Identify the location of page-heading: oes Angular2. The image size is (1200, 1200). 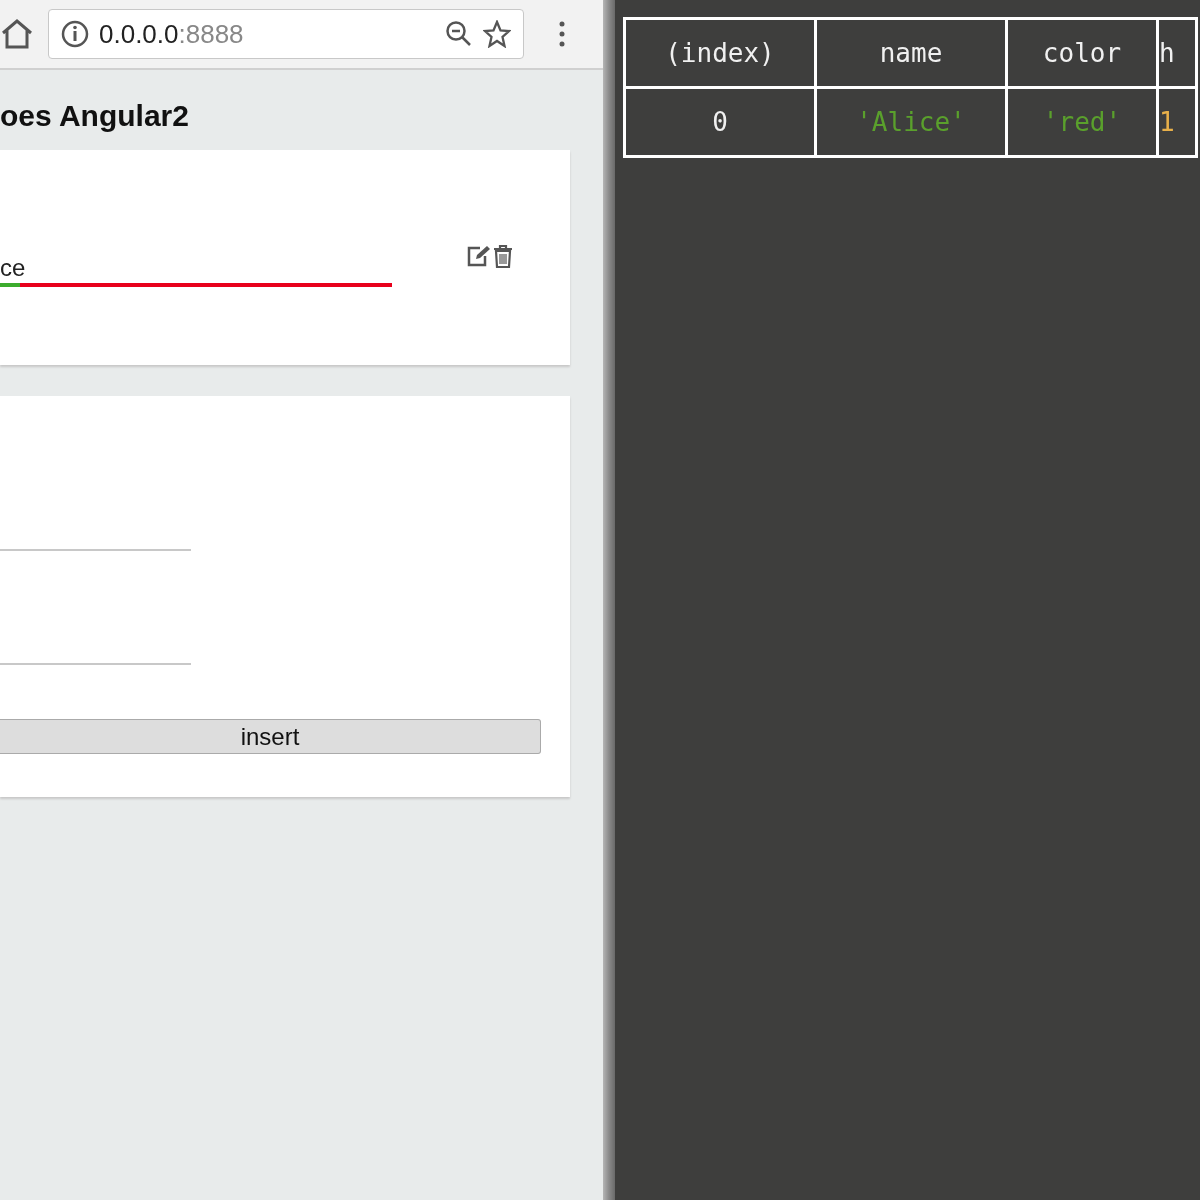
(94, 116).